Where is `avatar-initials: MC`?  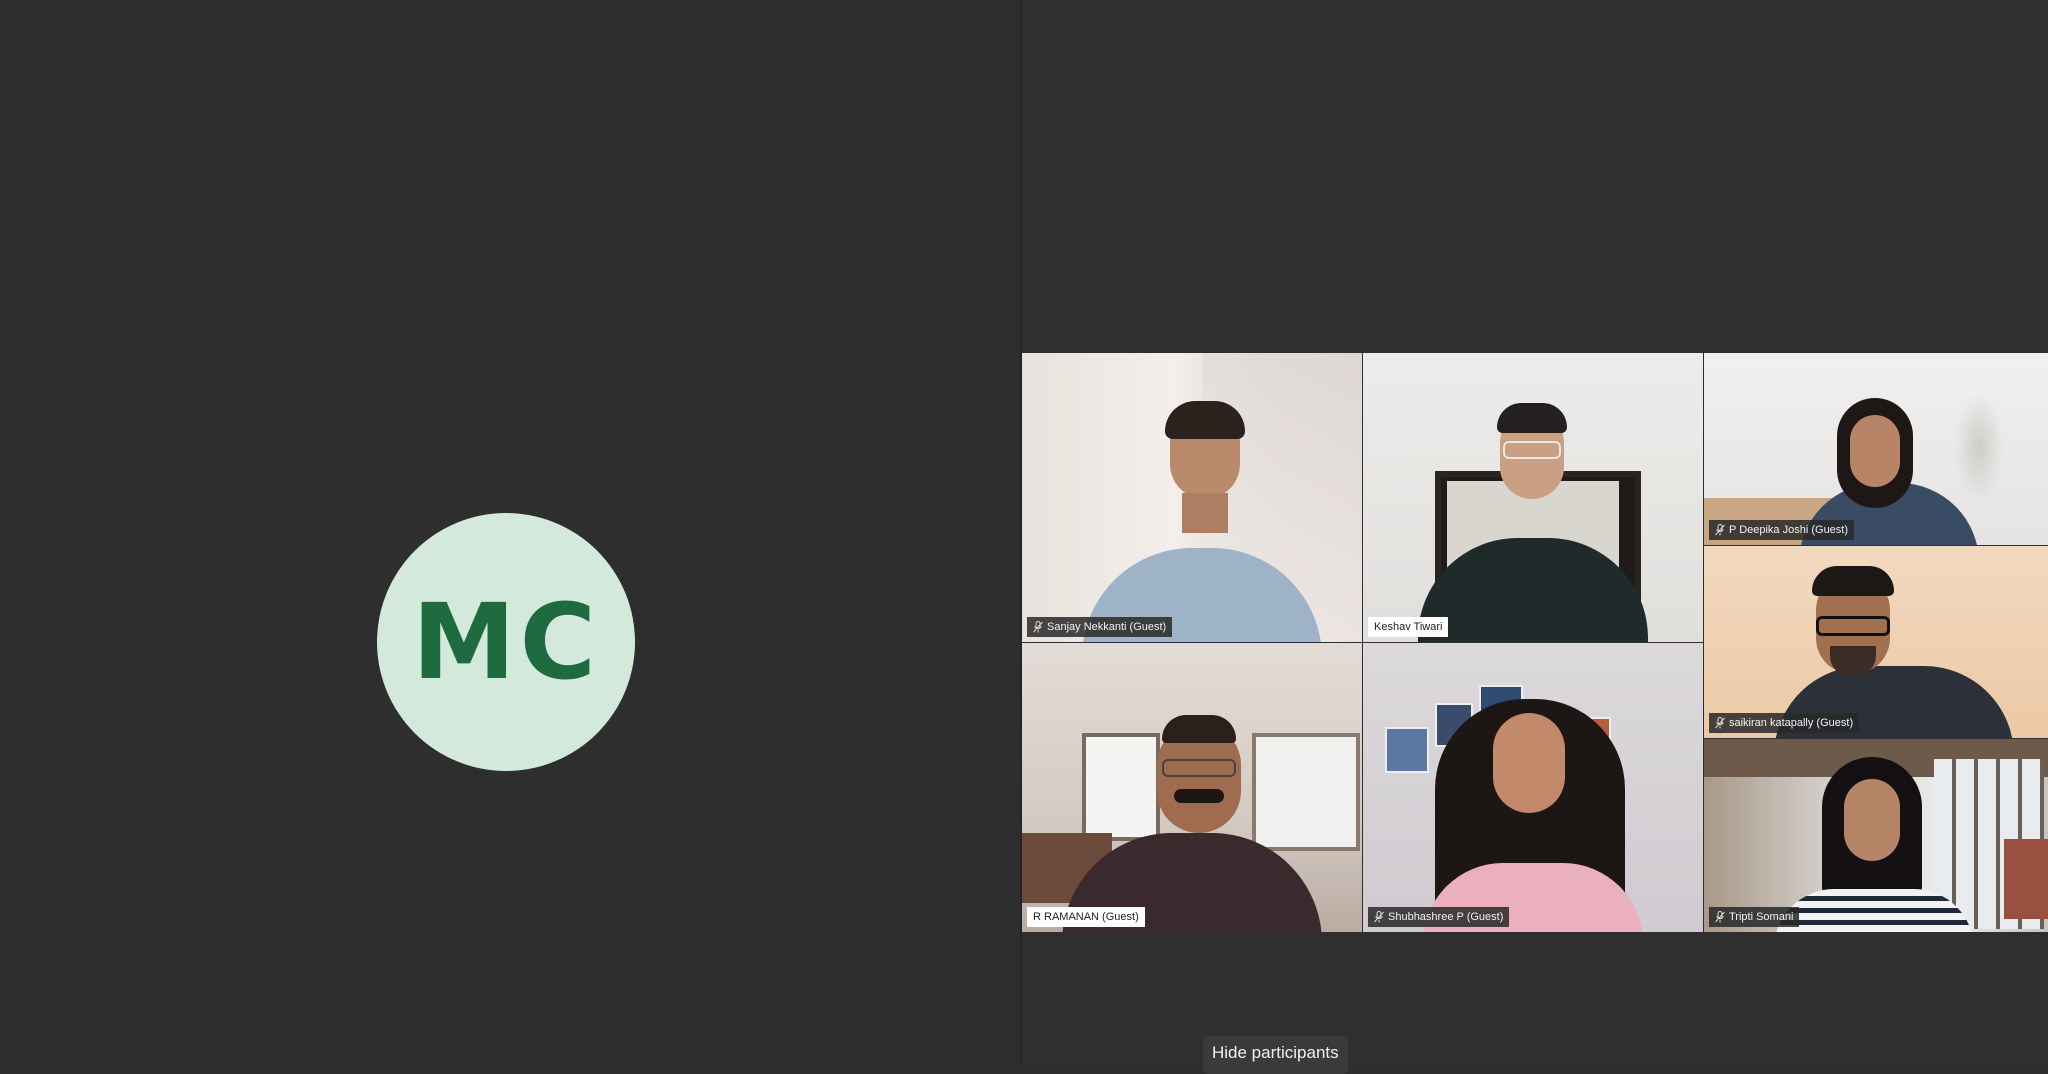
avatar-initials: MC is located at coordinates (506, 642).